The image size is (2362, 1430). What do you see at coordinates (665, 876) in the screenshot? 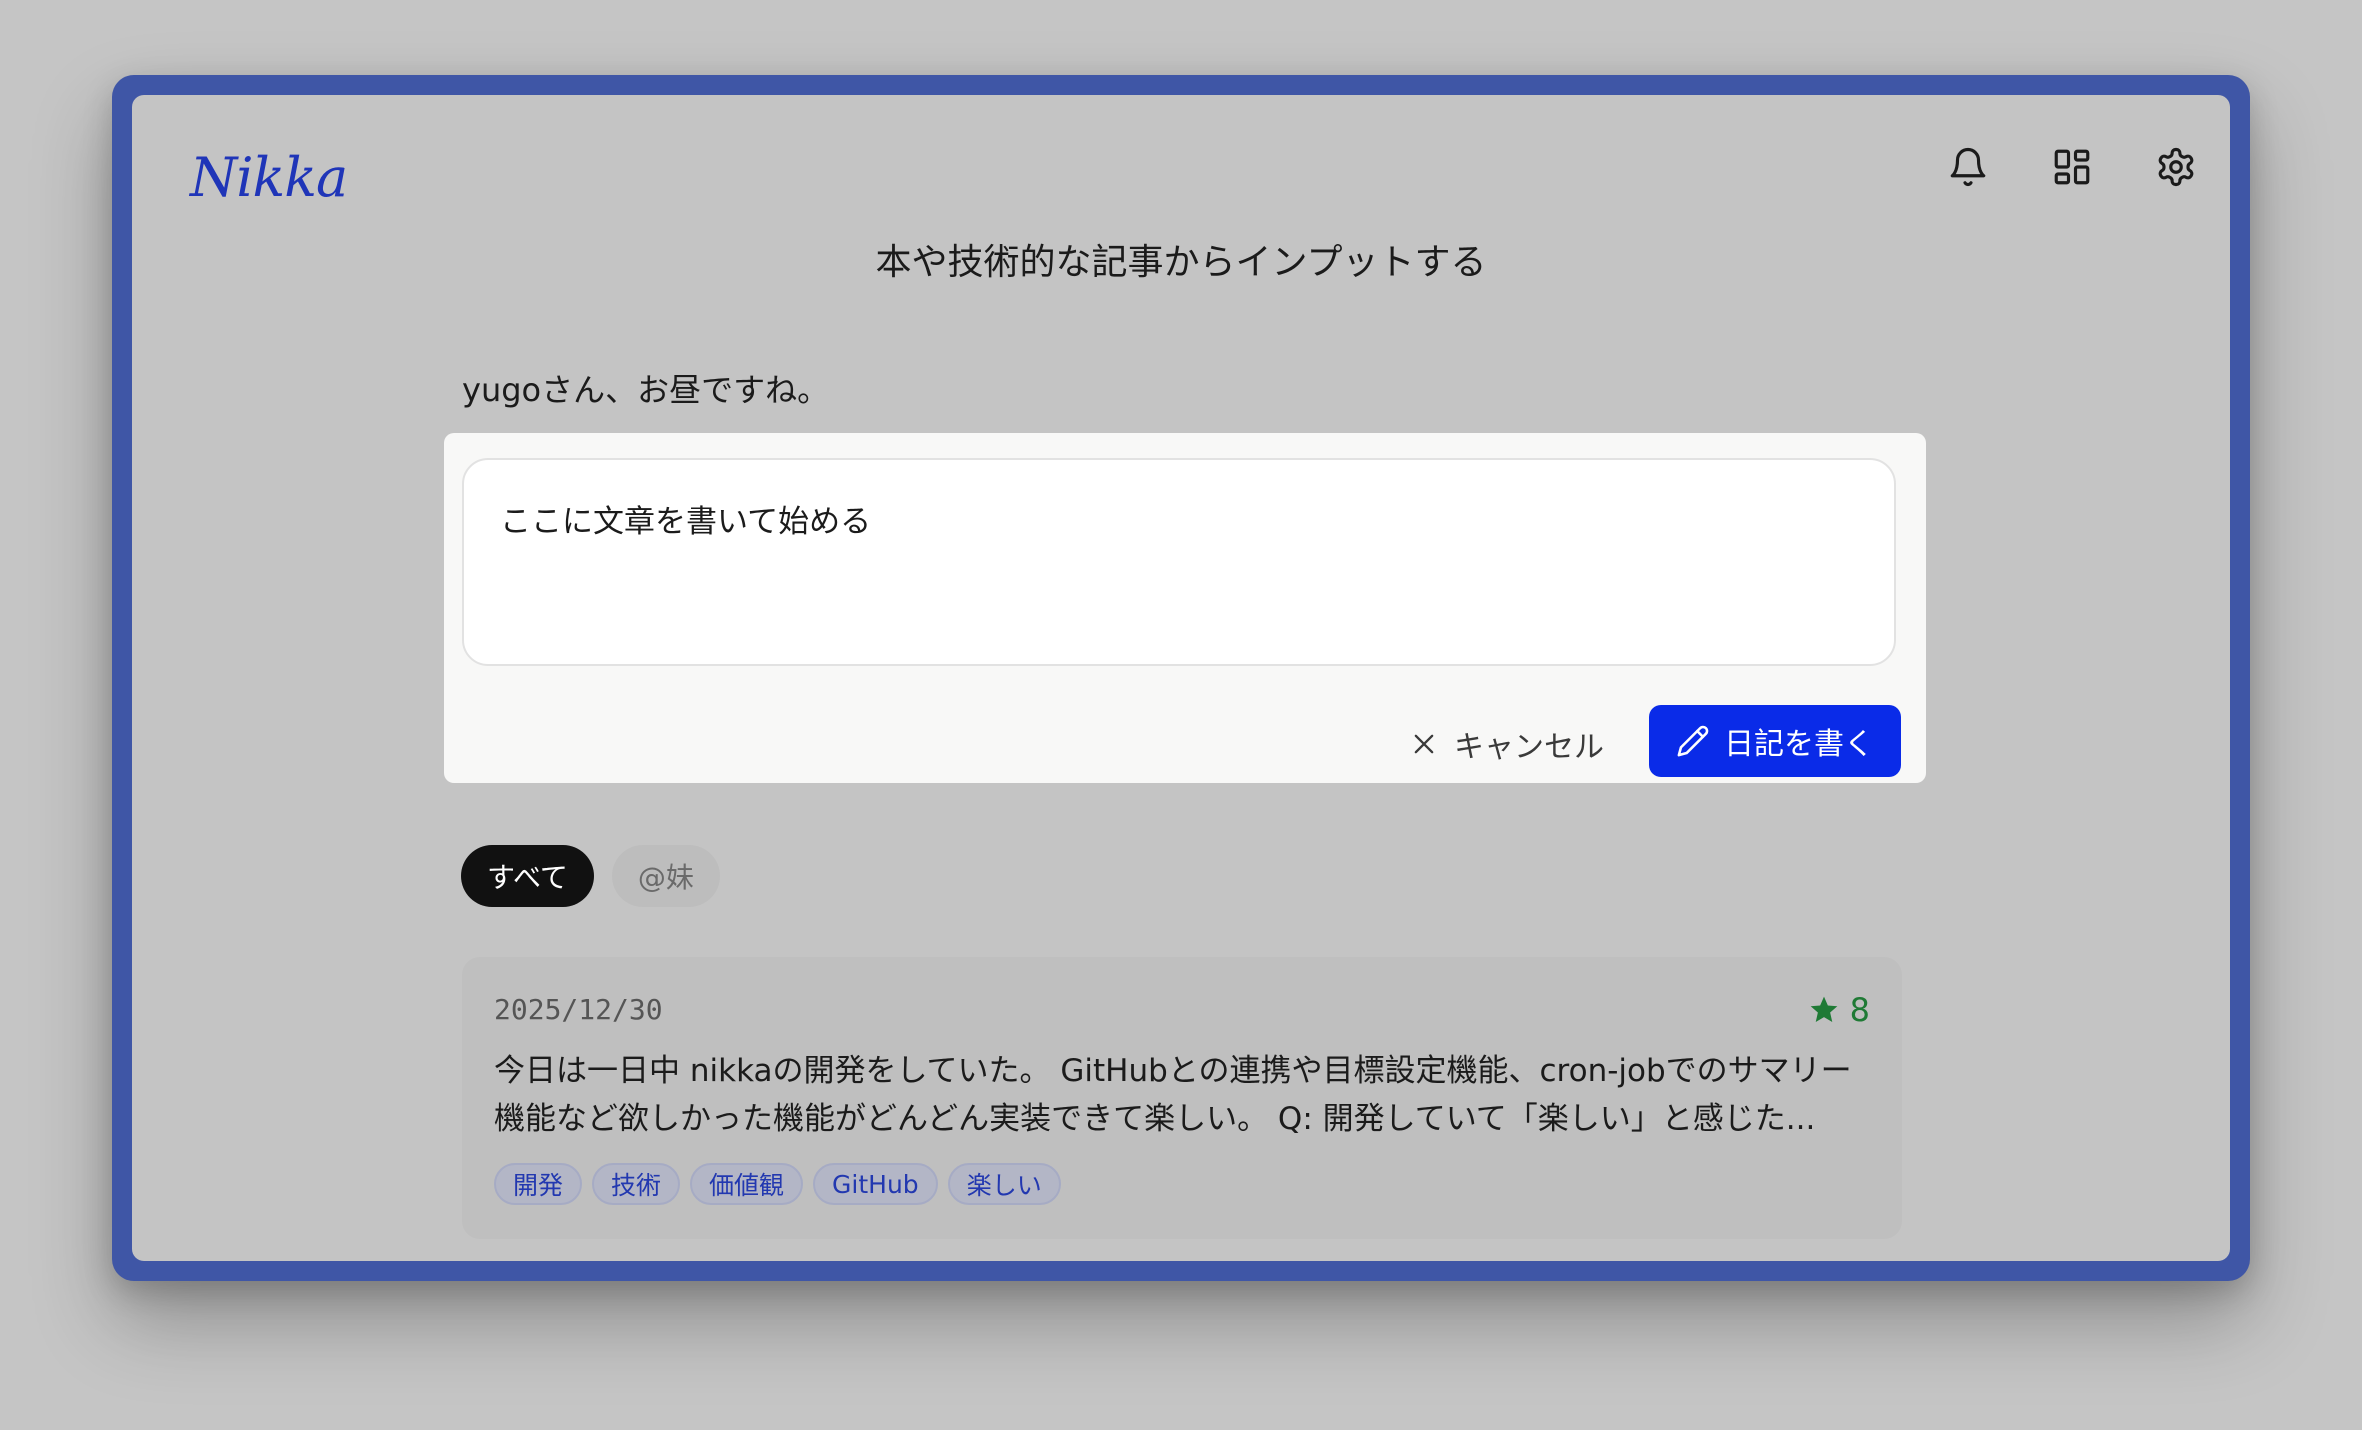
I see `filter-chip-sister: @妹` at bounding box center [665, 876].